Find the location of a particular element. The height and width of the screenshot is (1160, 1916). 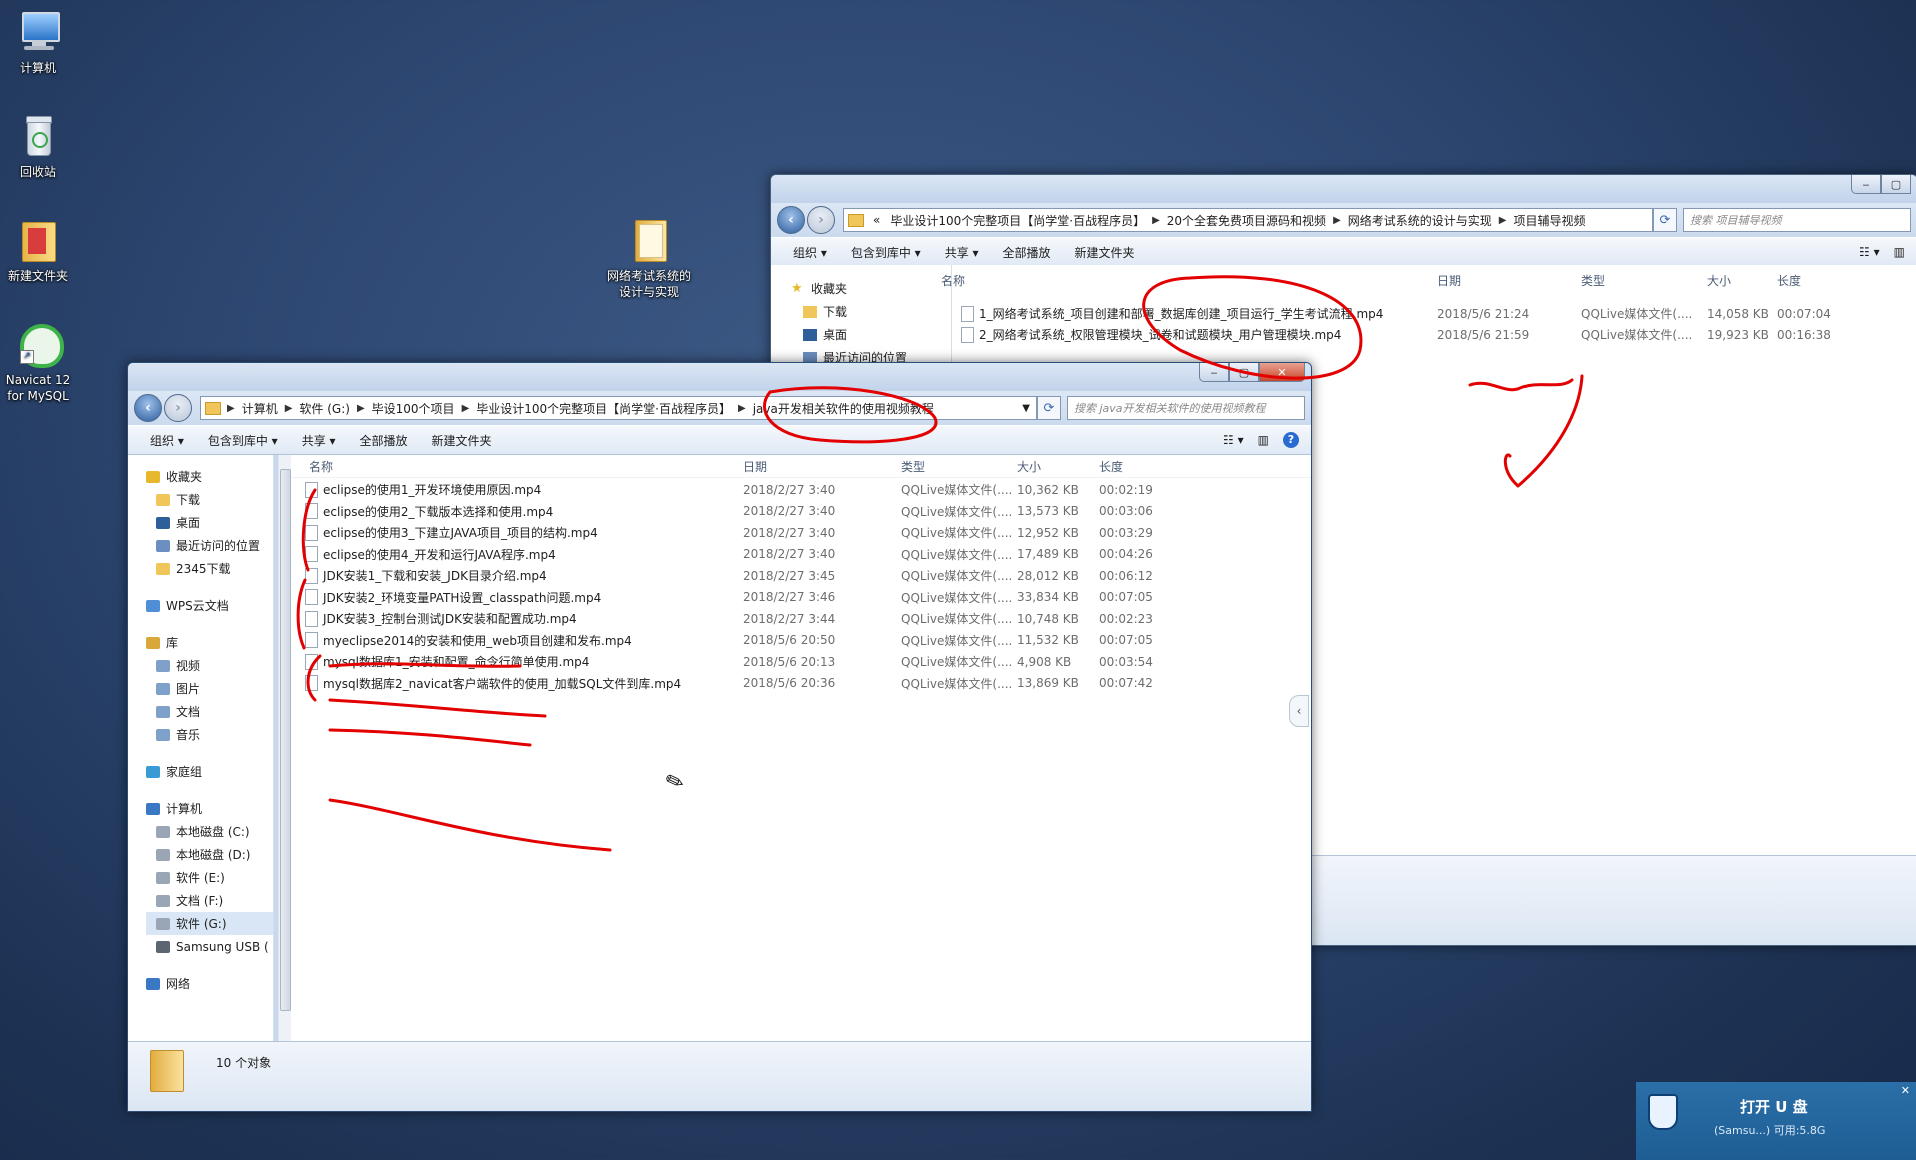

usb-popup-title: 打开 U 盘 is located at coordinates (1774, 1106).